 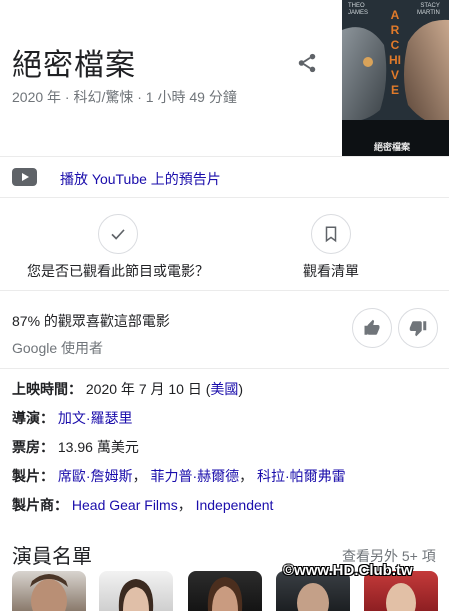 I want to click on mark-watched-button, so click(x=118, y=234).